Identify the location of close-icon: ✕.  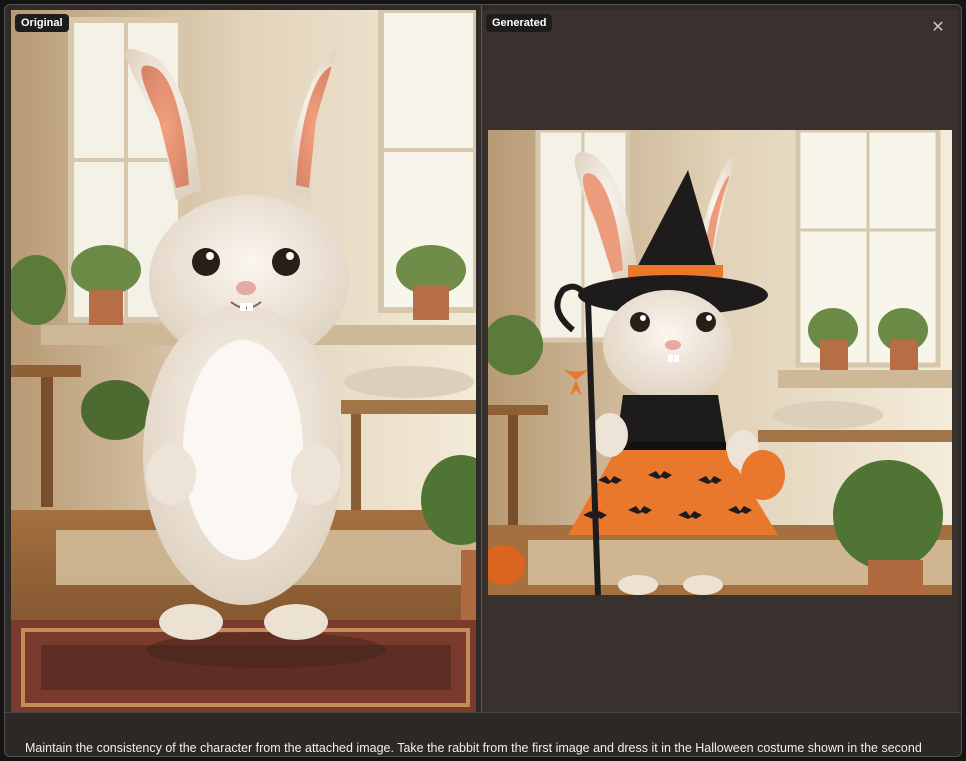
(938, 28).